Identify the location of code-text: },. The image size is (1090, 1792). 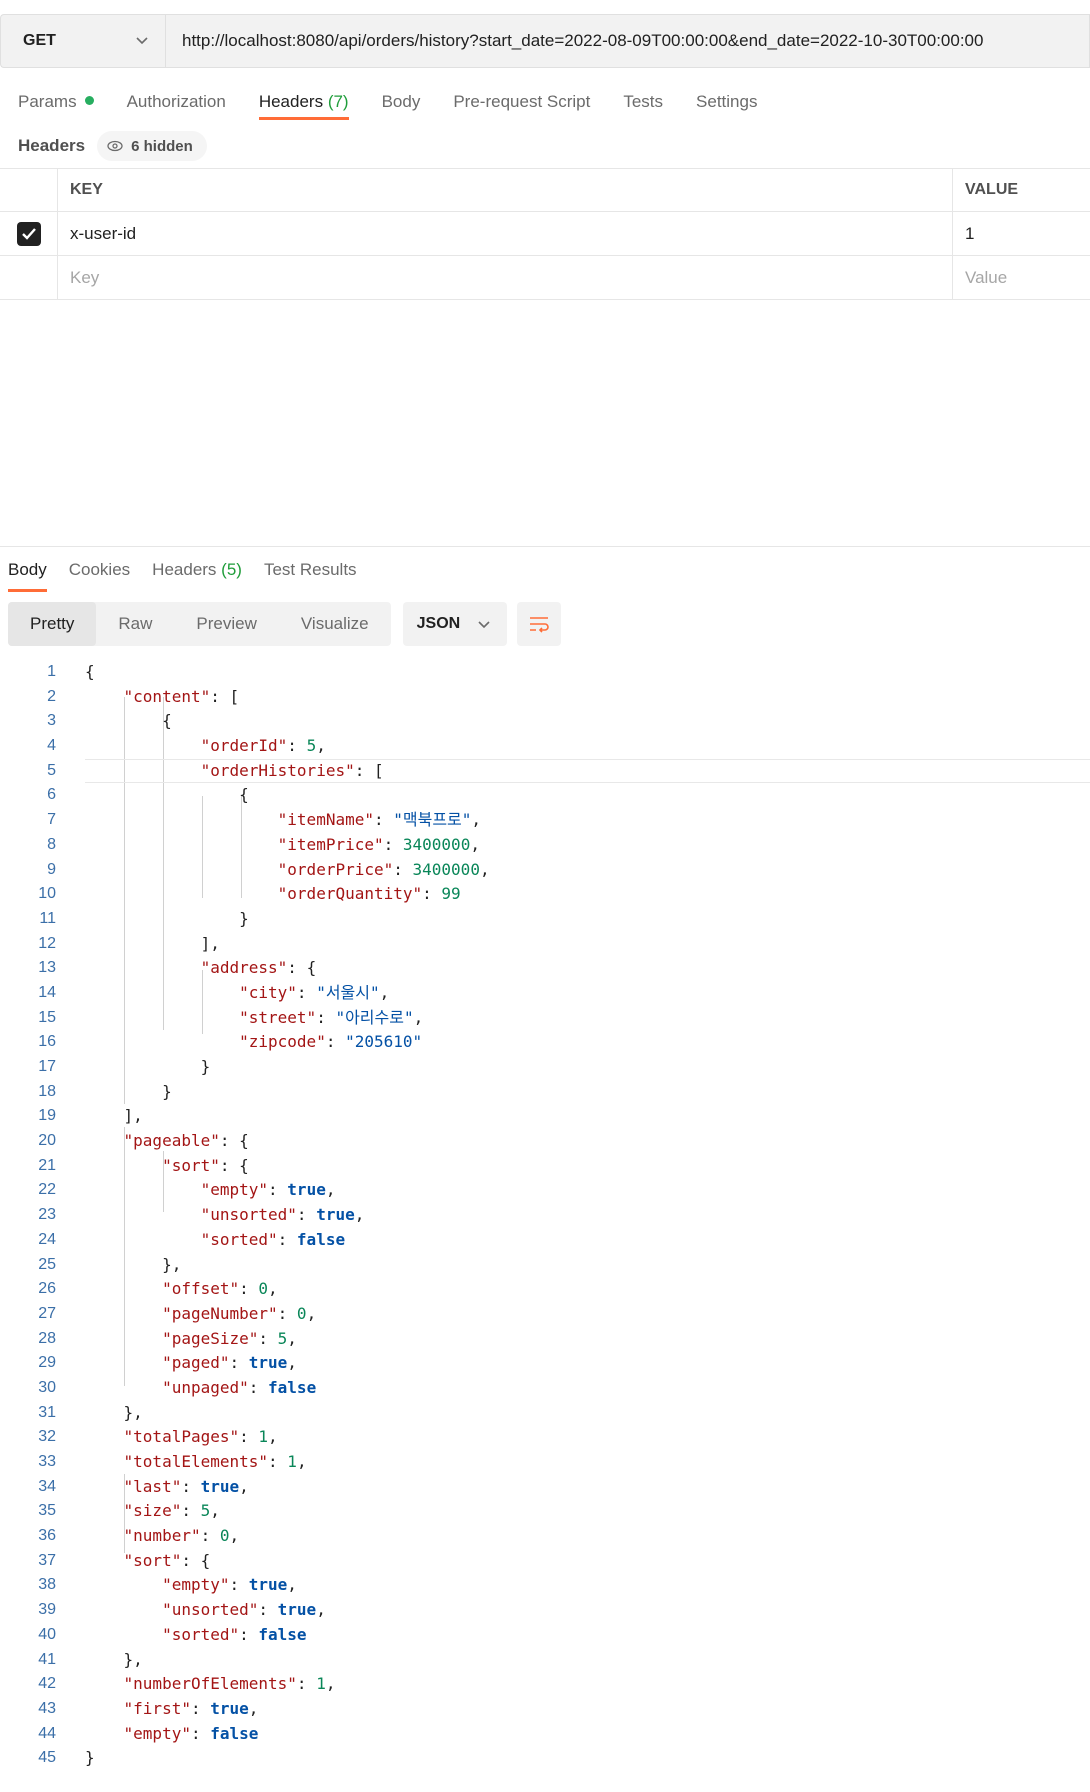
(133, 1264).